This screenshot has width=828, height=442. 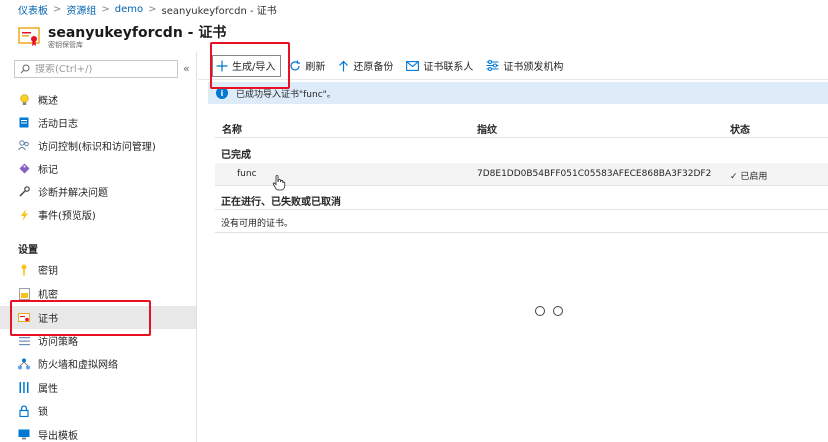 What do you see at coordinates (365, 66) in the screenshot?
I see `restore-backup-button: 还原备份` at bounding box center [365, 66].